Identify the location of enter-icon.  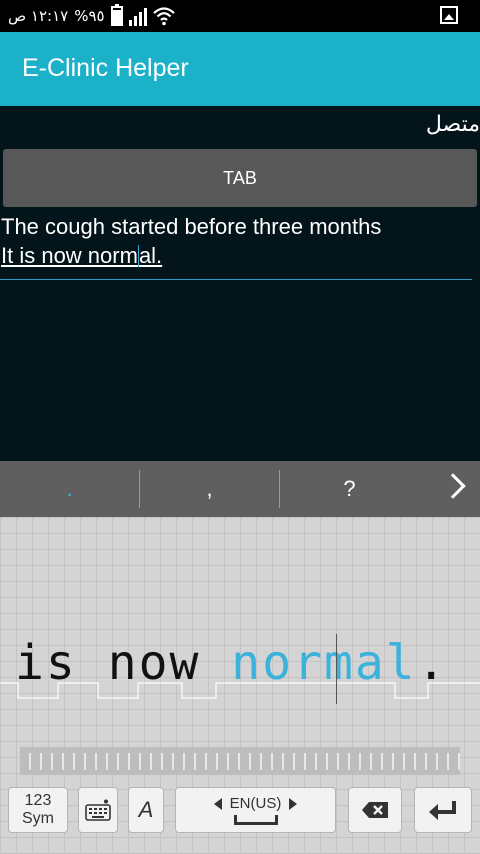
(442, 810).